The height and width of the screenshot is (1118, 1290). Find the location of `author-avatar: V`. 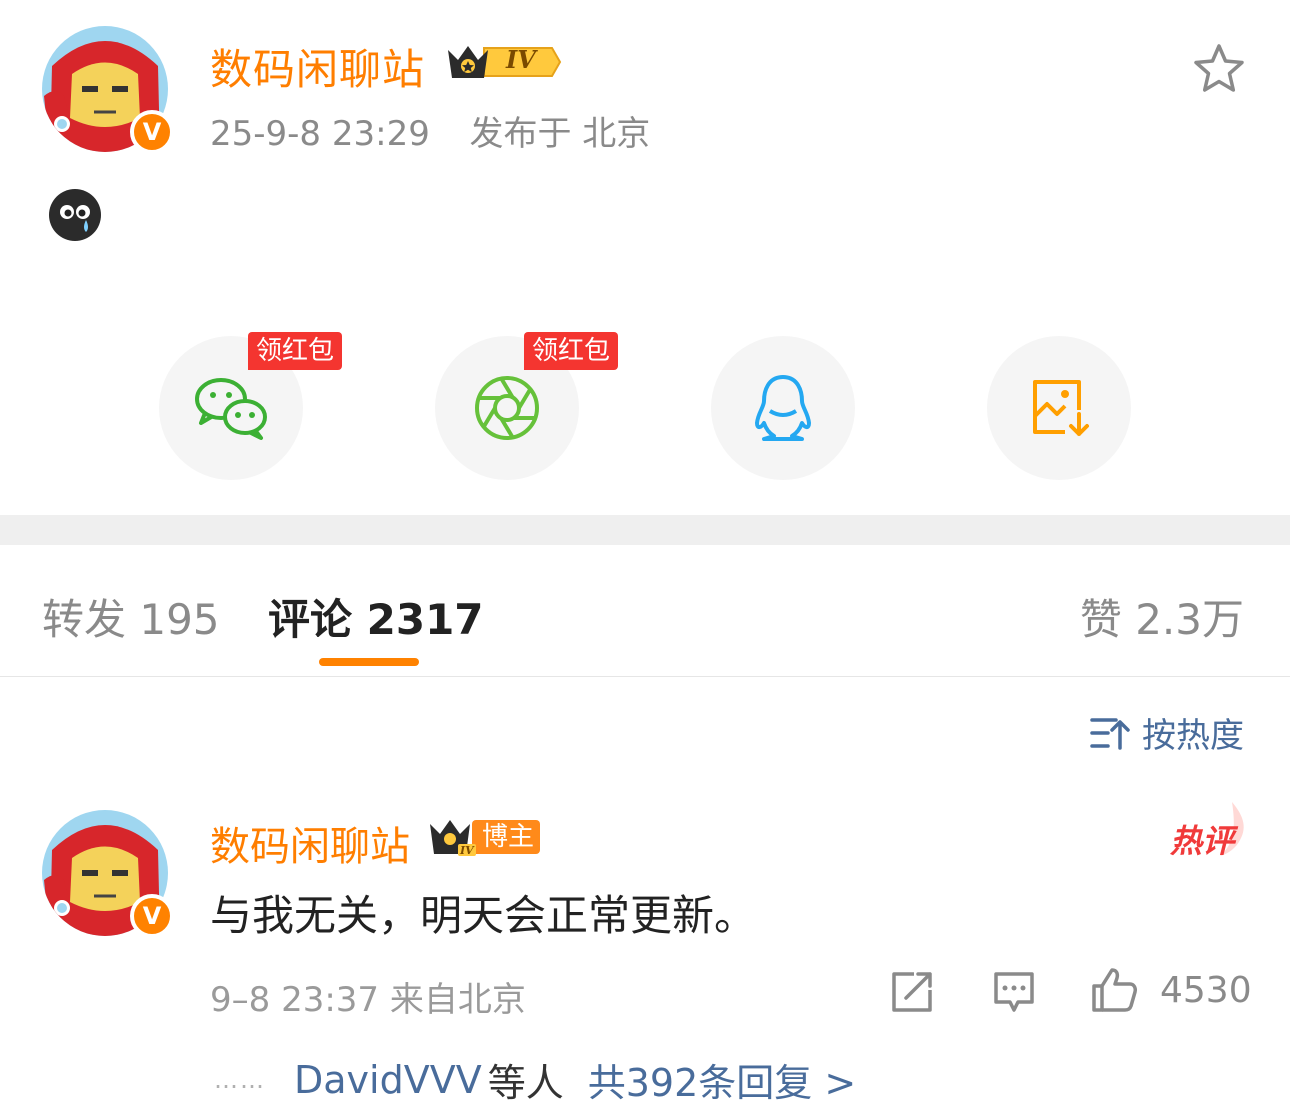

author-avatar: V is located at coordinates (108, 90).